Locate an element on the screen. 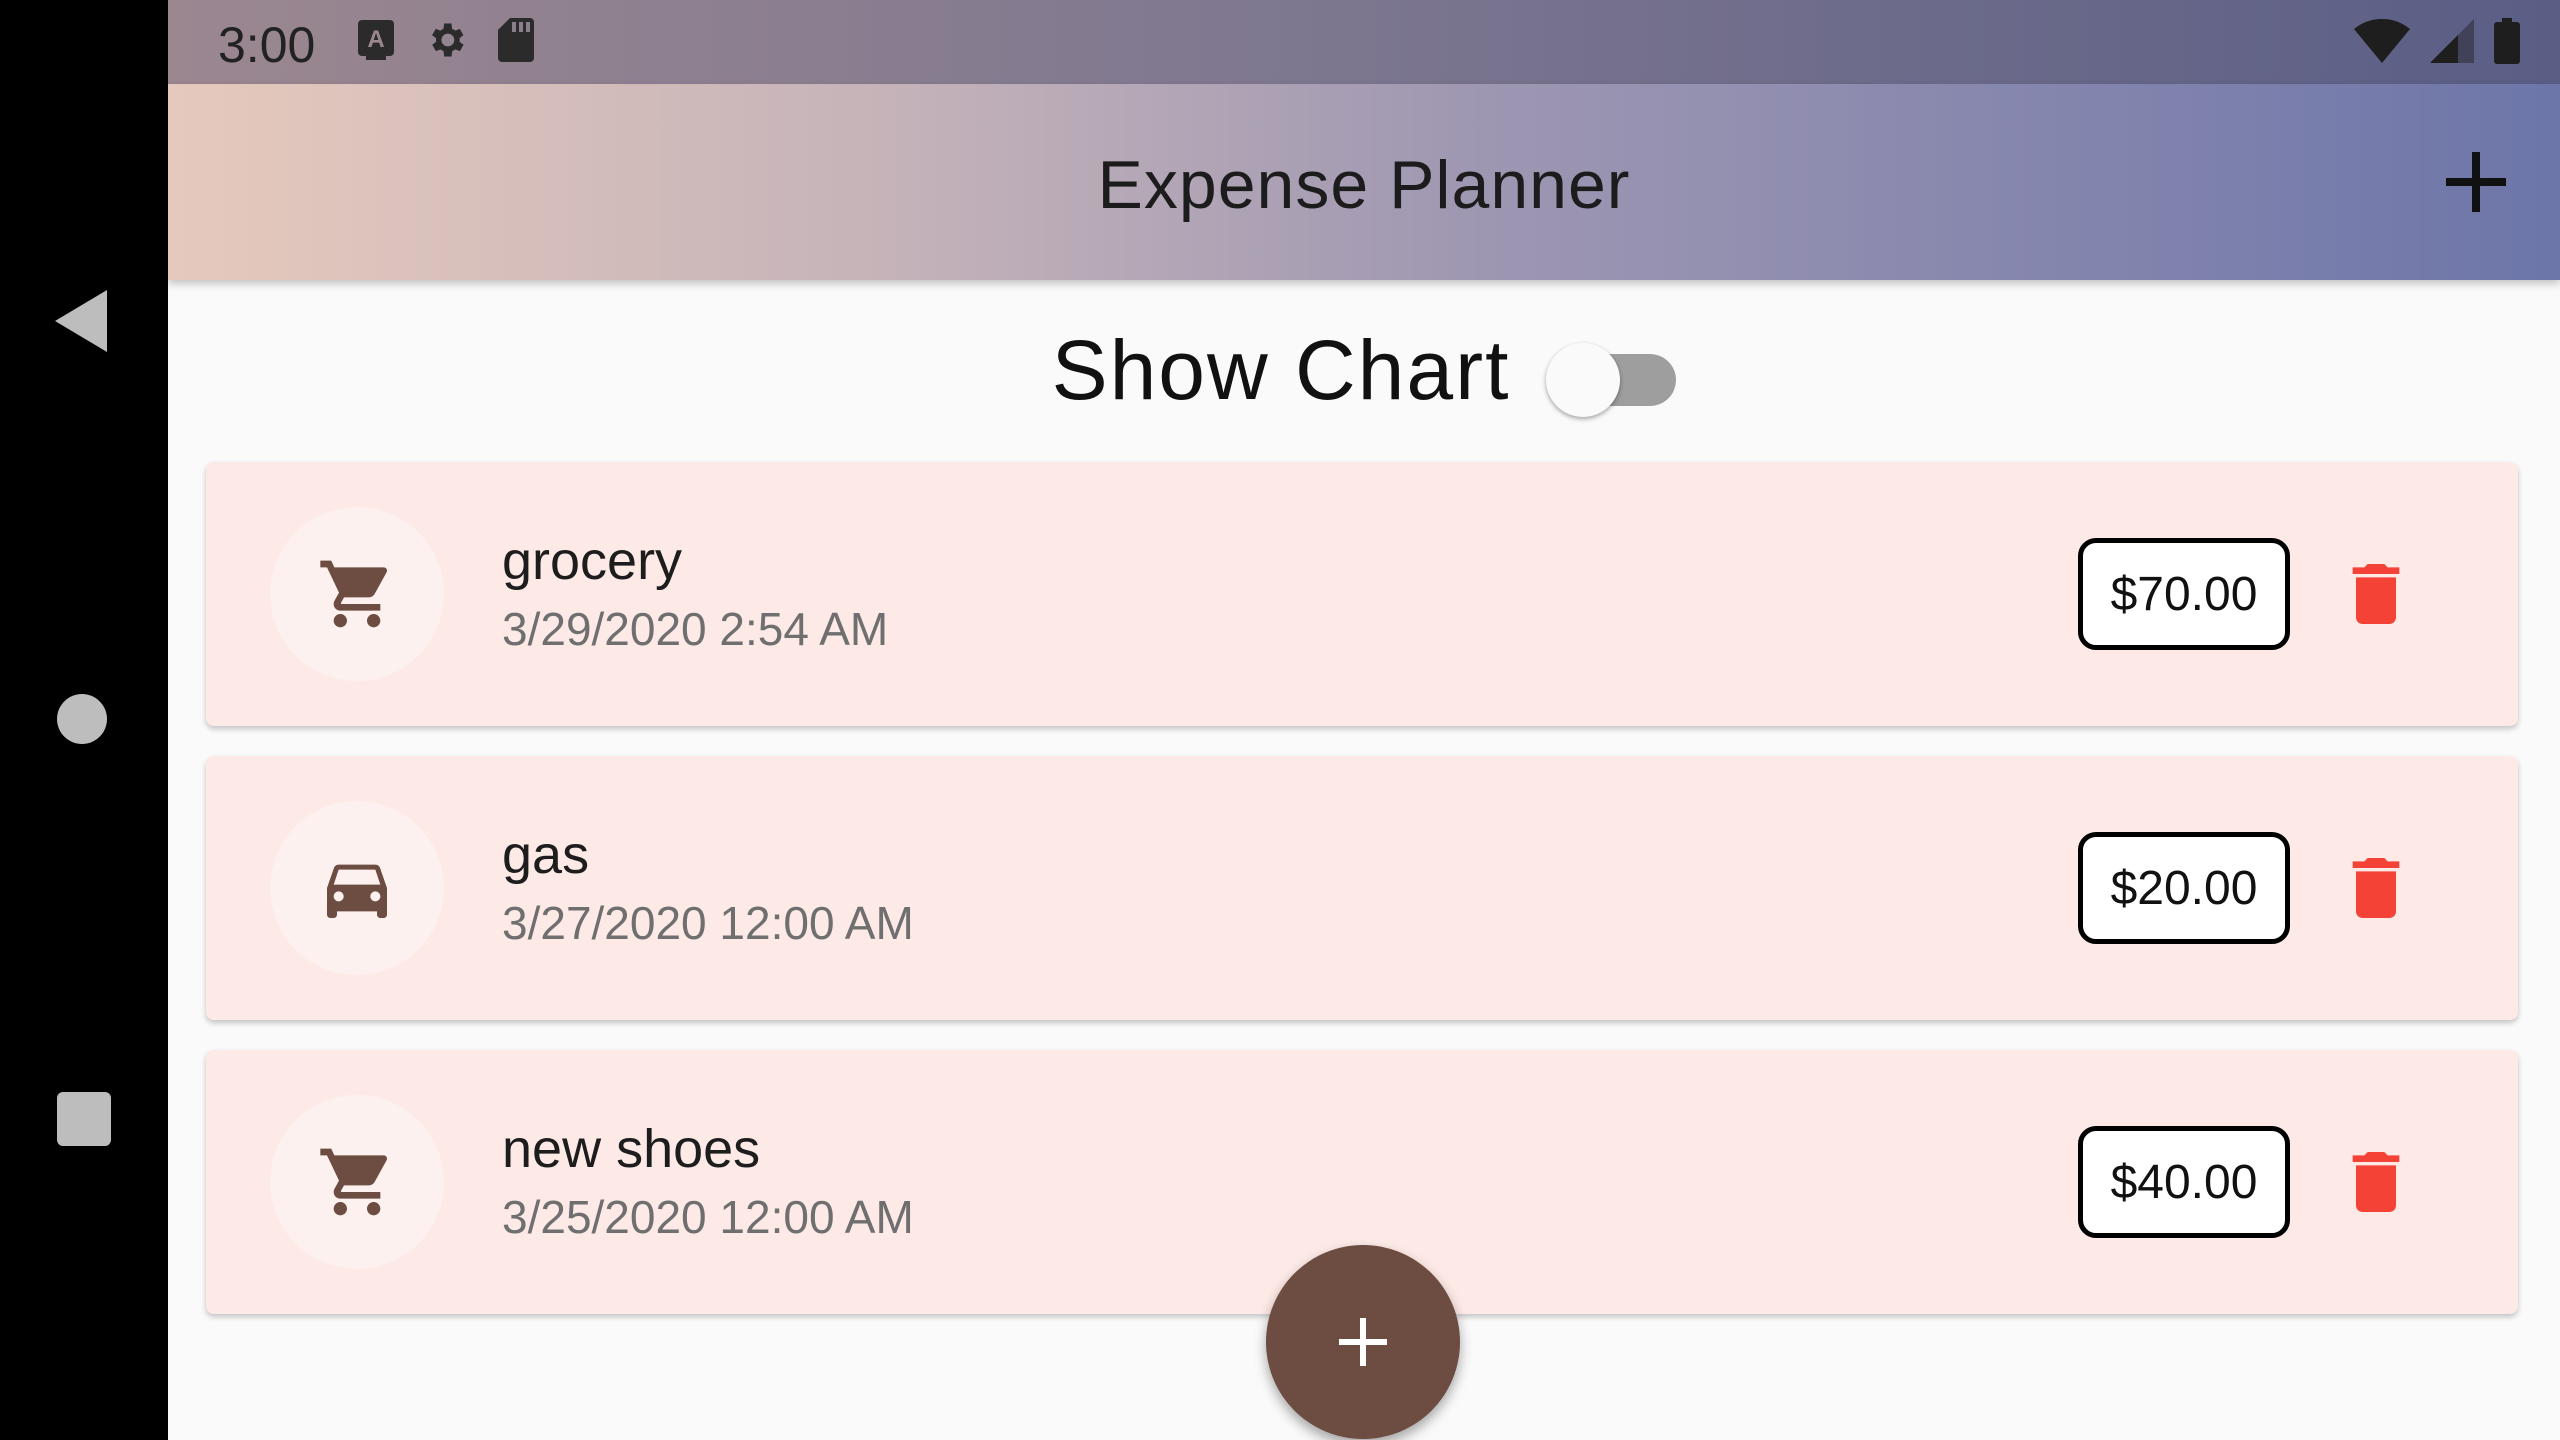  expense-amount: $40.00 is located at coordinates (2184, 1182).